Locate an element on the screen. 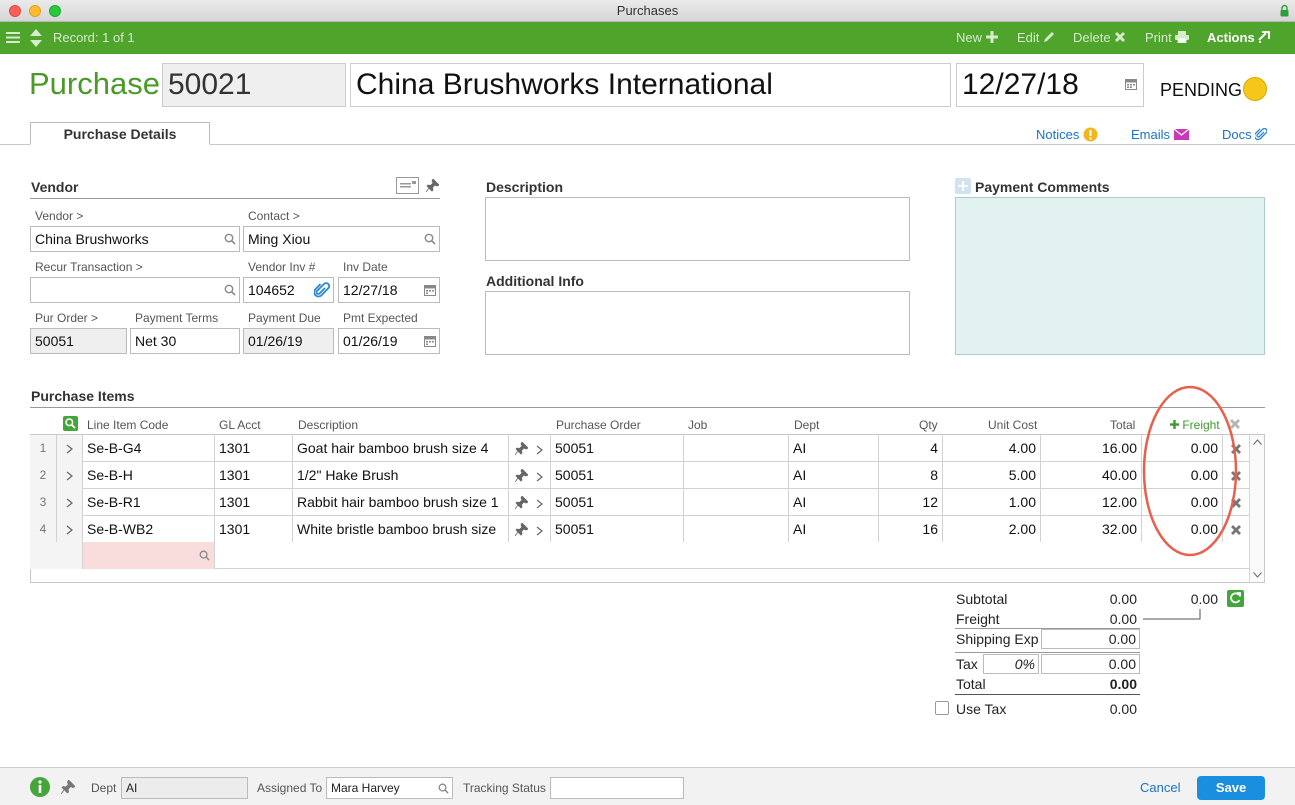 Image resolution: width=1295 pixels, height=805 pixels. cell-qty: 4 is located at coordinates (911, 448).